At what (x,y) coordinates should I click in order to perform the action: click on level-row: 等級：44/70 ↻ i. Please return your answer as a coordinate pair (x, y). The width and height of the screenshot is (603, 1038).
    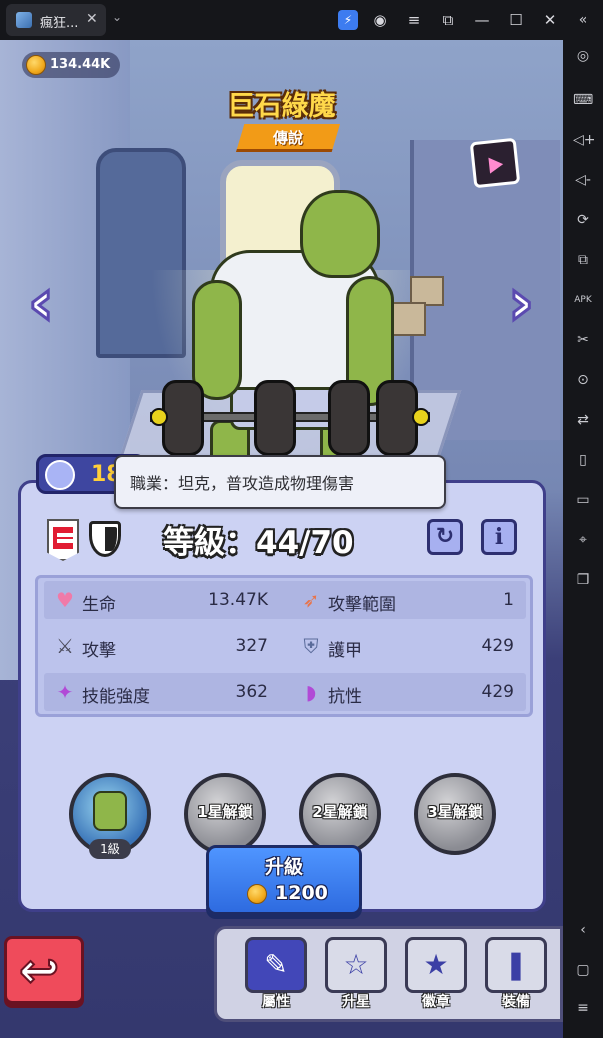
    Looking at the image, I should click on (283, 539).